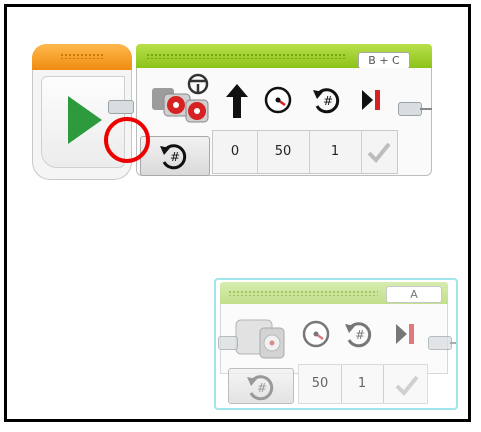 The height and width of the screenshot is (432, 481). I want to click on start-block-header, so click(82, 57).